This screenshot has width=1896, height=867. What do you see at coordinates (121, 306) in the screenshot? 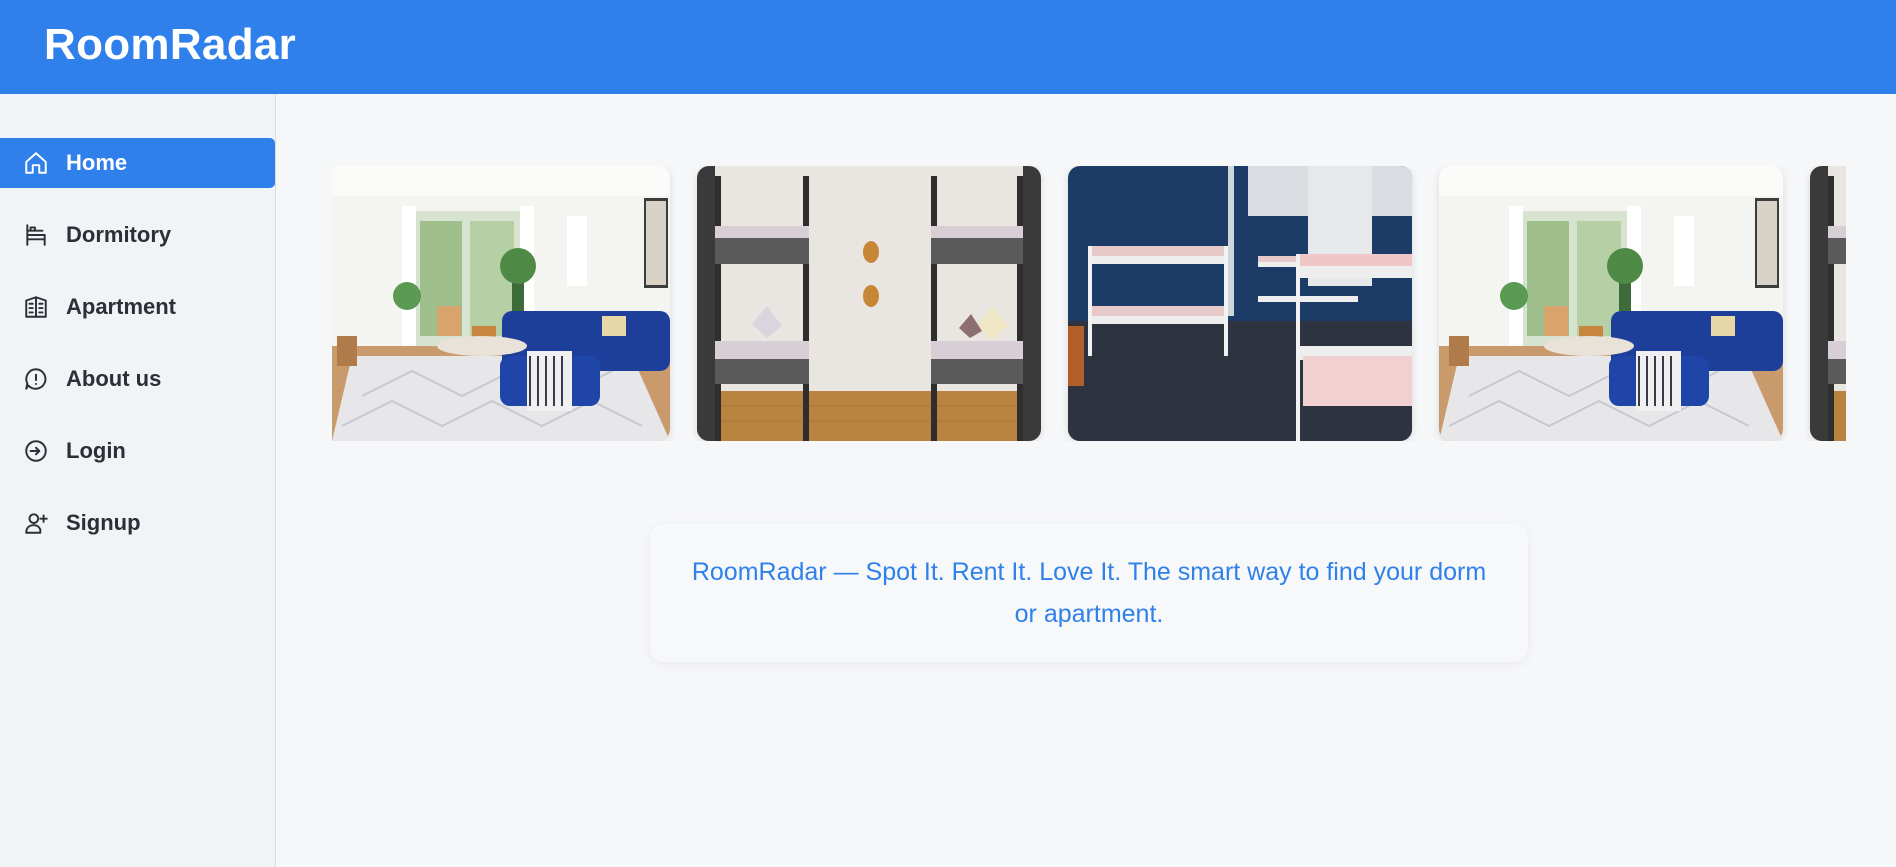
I see `sidebar-item-label: Apartment` at bounding box center [121, 306].